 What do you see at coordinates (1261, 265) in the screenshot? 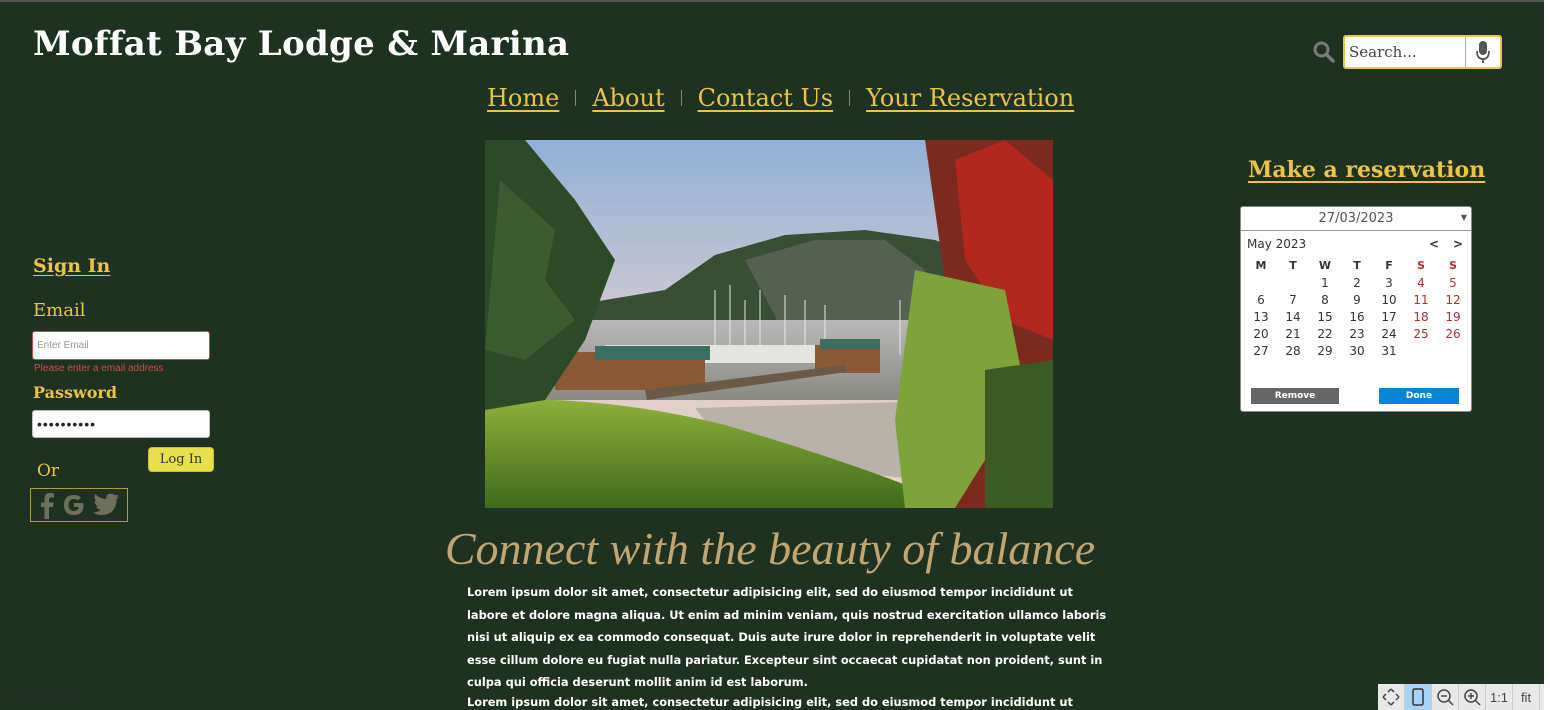
I see `weekday-label: M` at bounding box center [1261, 265].